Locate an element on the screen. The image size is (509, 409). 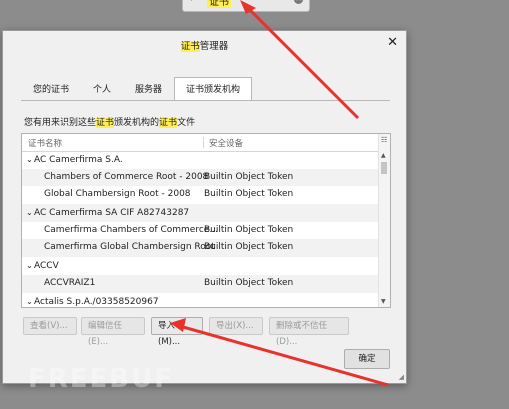
ok-button: 确定 is located at coordinates (367, 359).